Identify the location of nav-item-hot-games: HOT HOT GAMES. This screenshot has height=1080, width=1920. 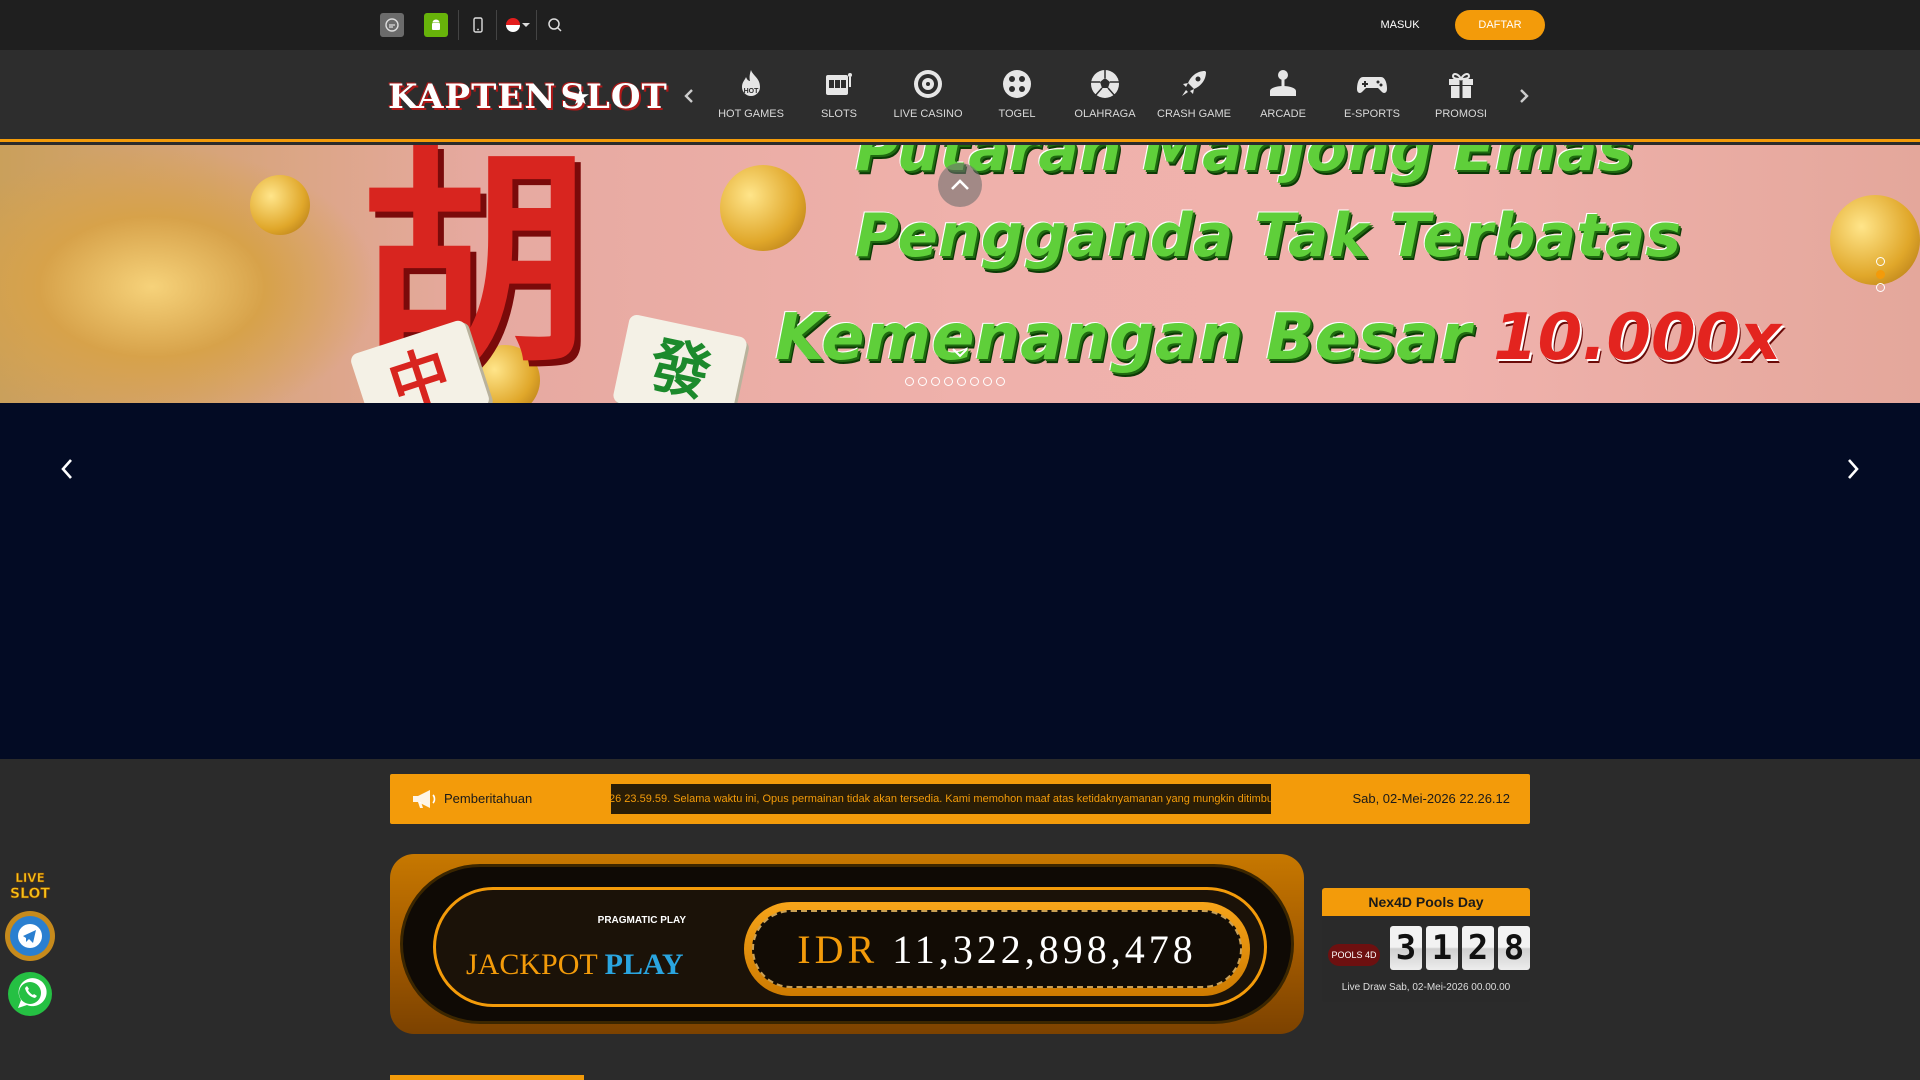
(751, 99).